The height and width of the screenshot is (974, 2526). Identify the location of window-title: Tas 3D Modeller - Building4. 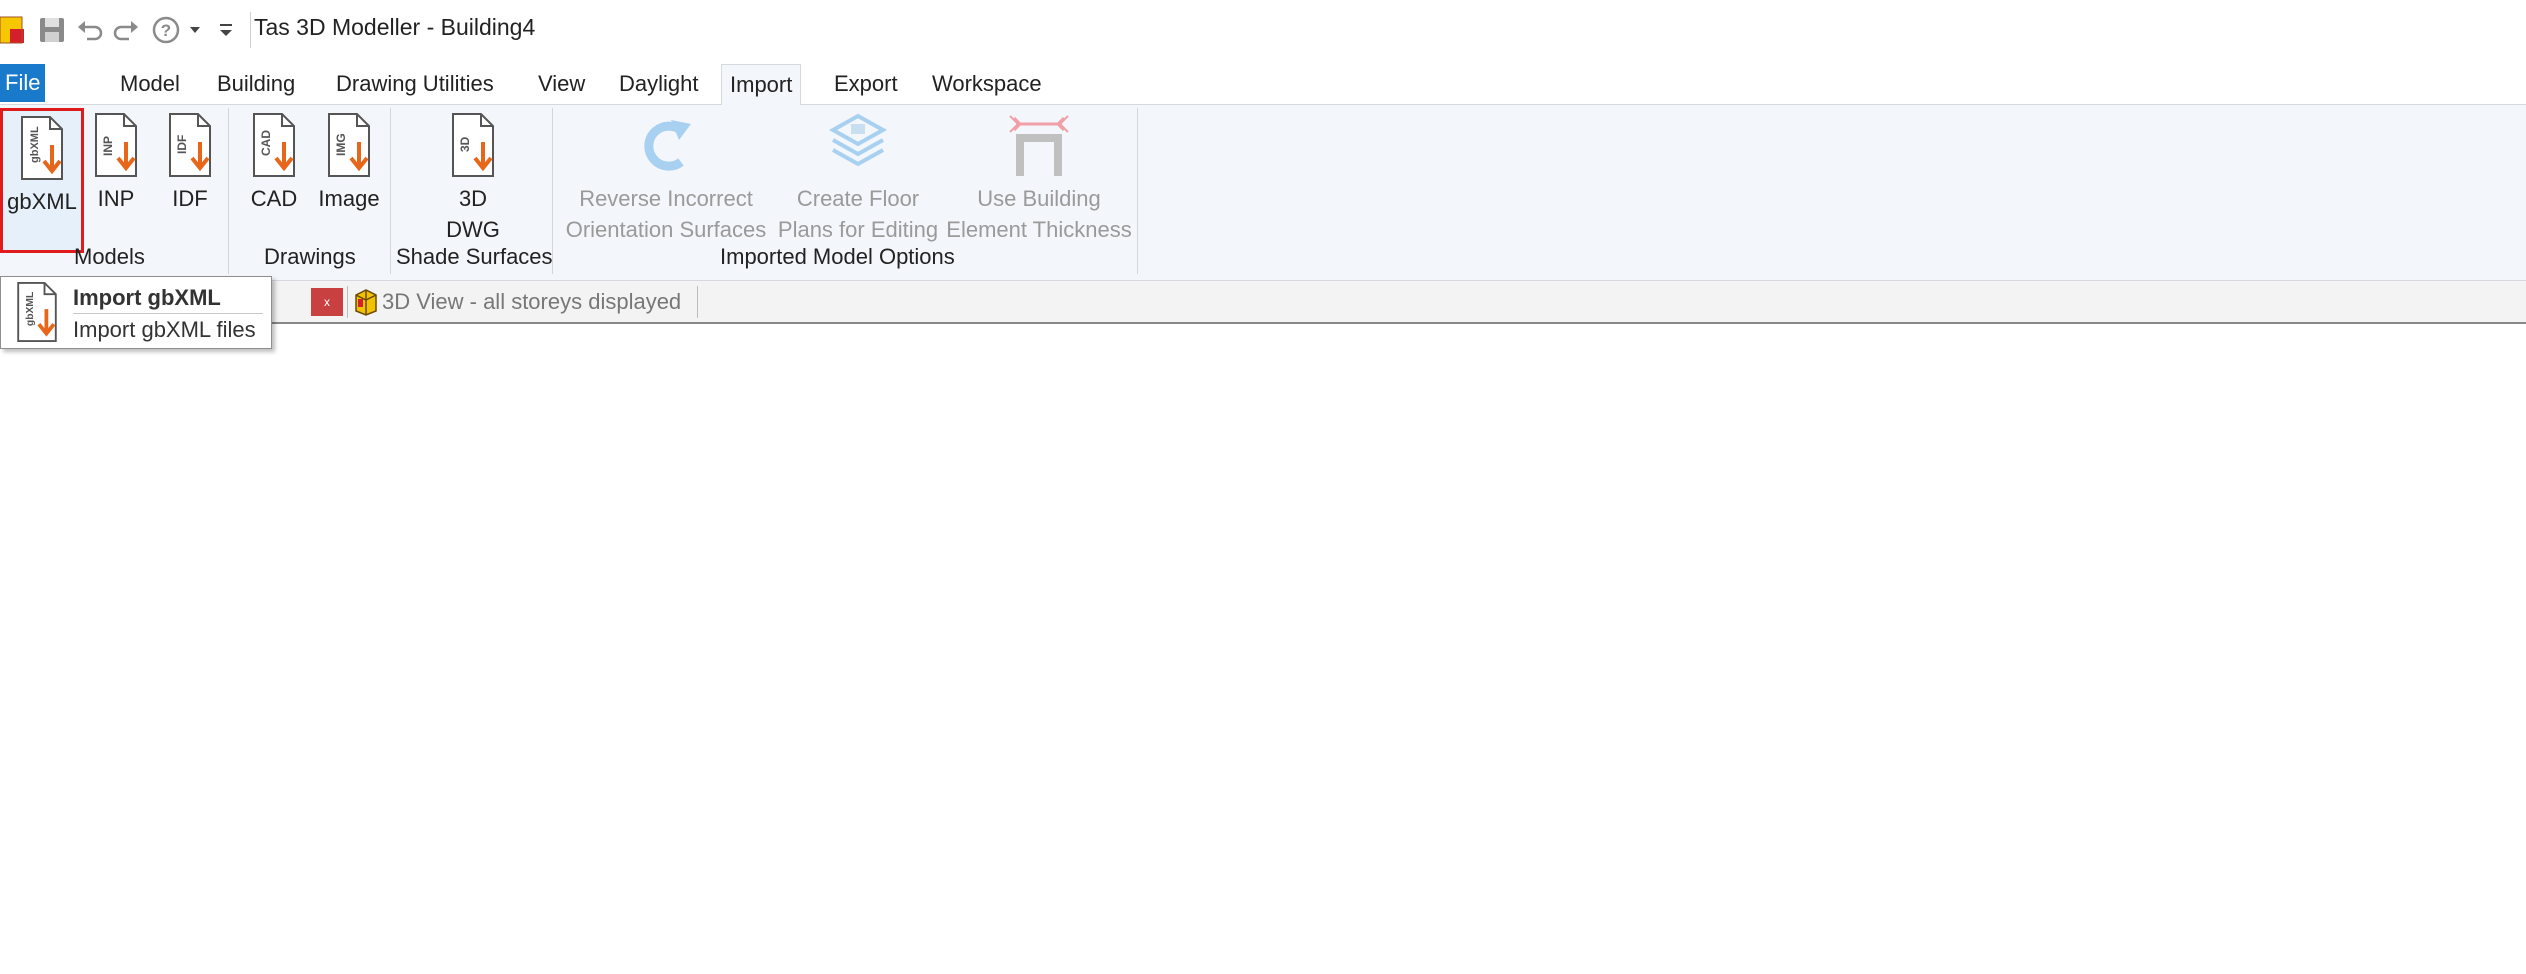
(395, 27).